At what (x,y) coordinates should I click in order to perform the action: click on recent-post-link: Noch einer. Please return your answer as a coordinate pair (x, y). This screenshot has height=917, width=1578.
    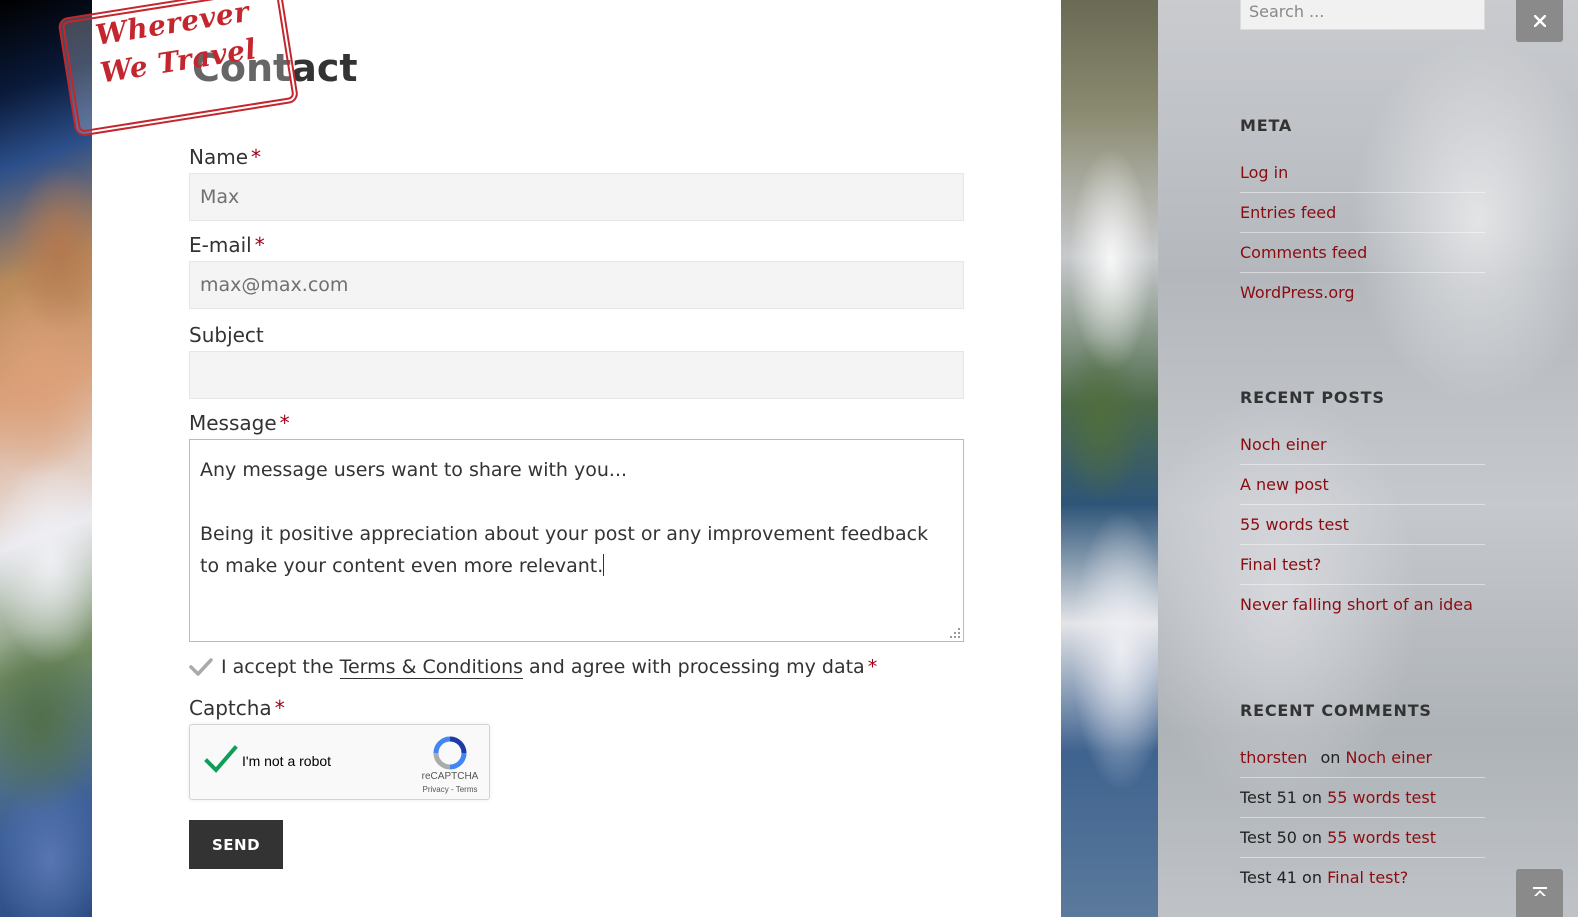
    Looking at the image, I should click on (1283, 444).